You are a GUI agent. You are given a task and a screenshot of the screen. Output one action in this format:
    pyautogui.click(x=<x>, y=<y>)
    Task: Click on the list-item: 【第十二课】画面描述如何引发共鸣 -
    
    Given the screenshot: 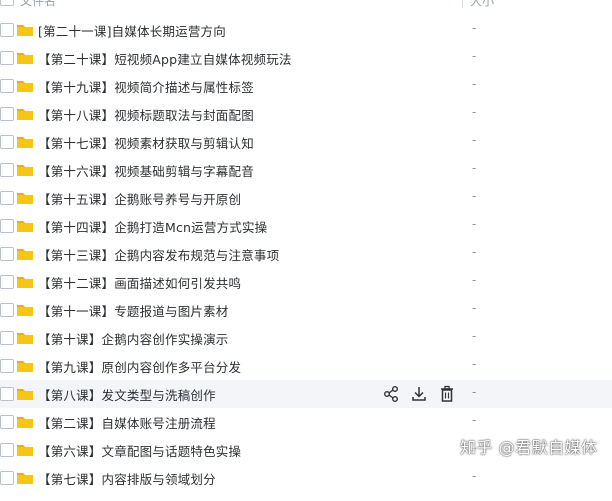 What is the action you would take?
    pyautogui.click(x=306, y=282)
    